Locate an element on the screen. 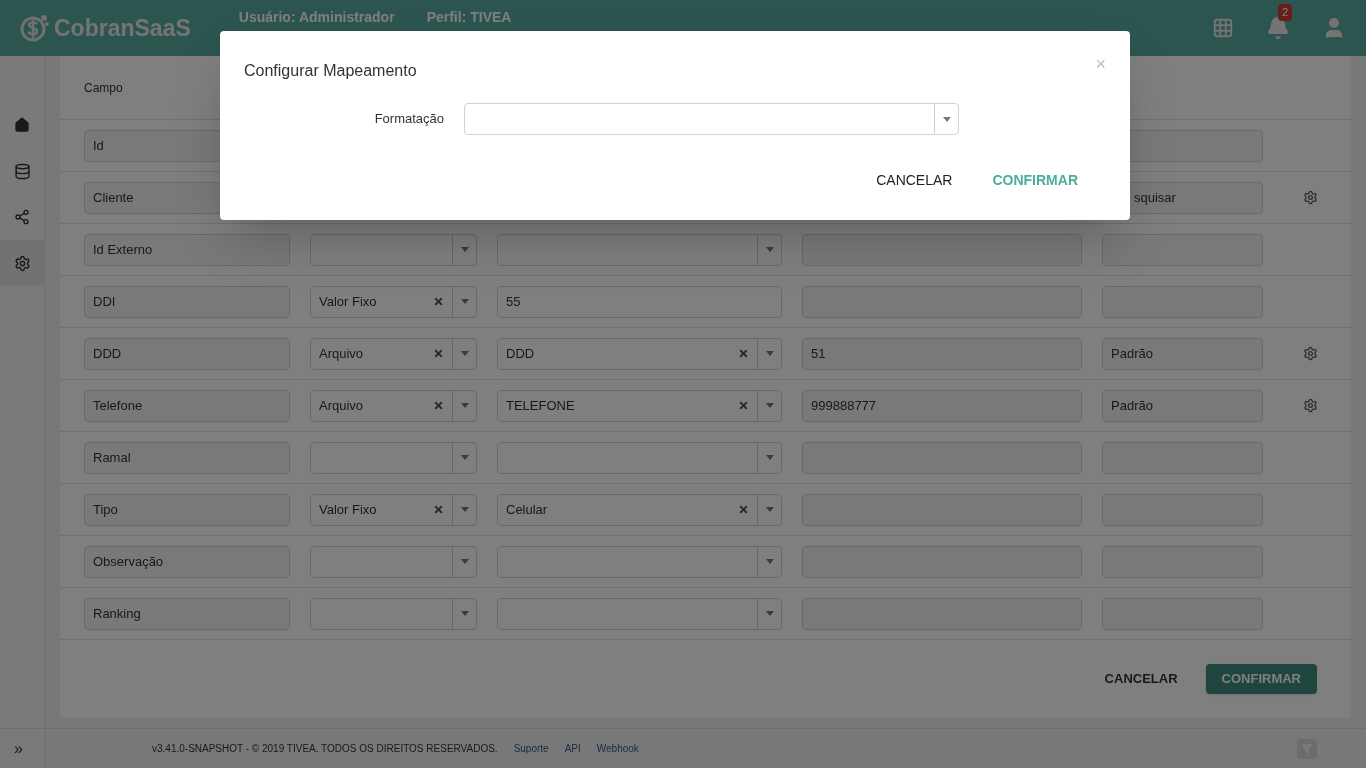 The height and width of the screenshot is (768, 1366). example-input: 999888777 is located at coordinates (942, 405).